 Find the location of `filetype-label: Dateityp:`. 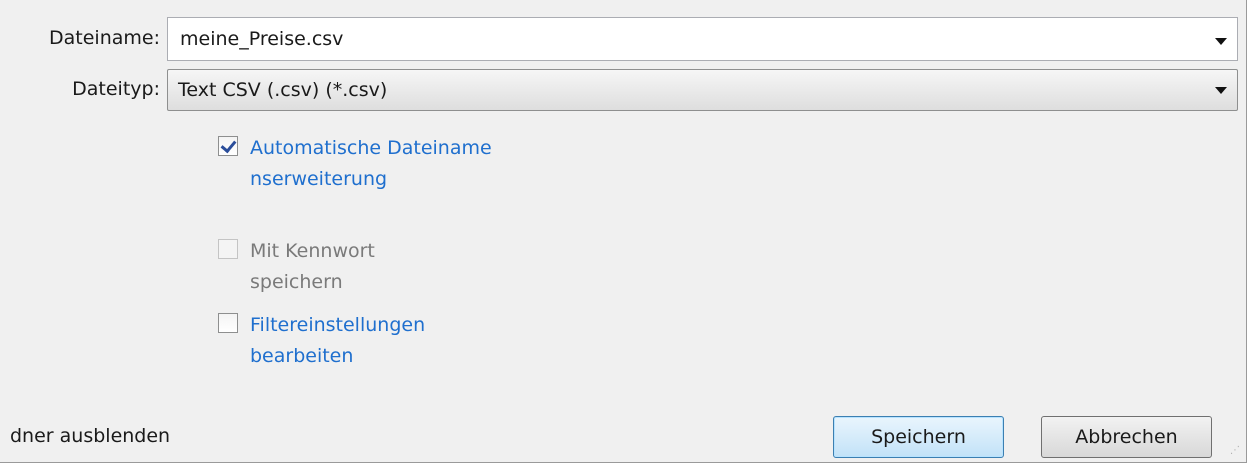

filetype-label: Dateityp: is located at coordinates (116, 89).